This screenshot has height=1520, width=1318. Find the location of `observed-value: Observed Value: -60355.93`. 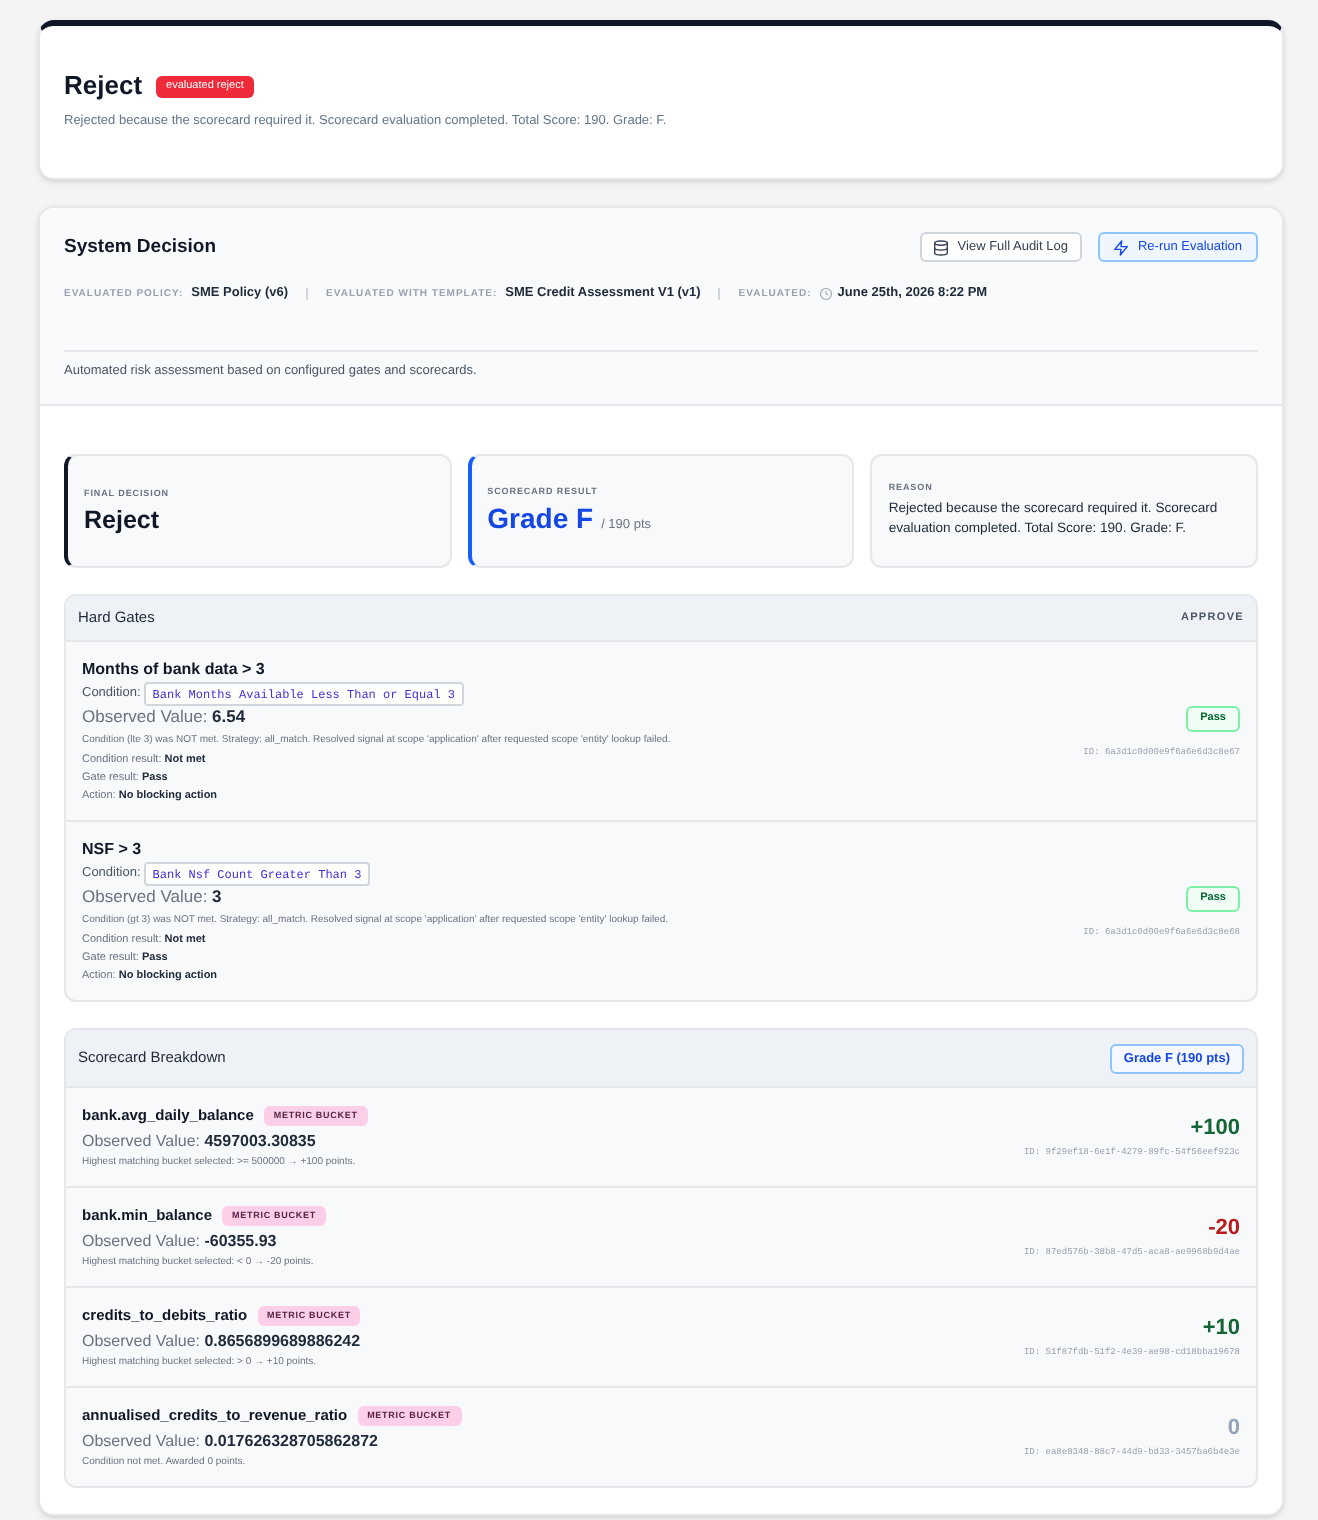

observed-value: Observed Value: -60355.93 is located at coordinates (180, 1241).